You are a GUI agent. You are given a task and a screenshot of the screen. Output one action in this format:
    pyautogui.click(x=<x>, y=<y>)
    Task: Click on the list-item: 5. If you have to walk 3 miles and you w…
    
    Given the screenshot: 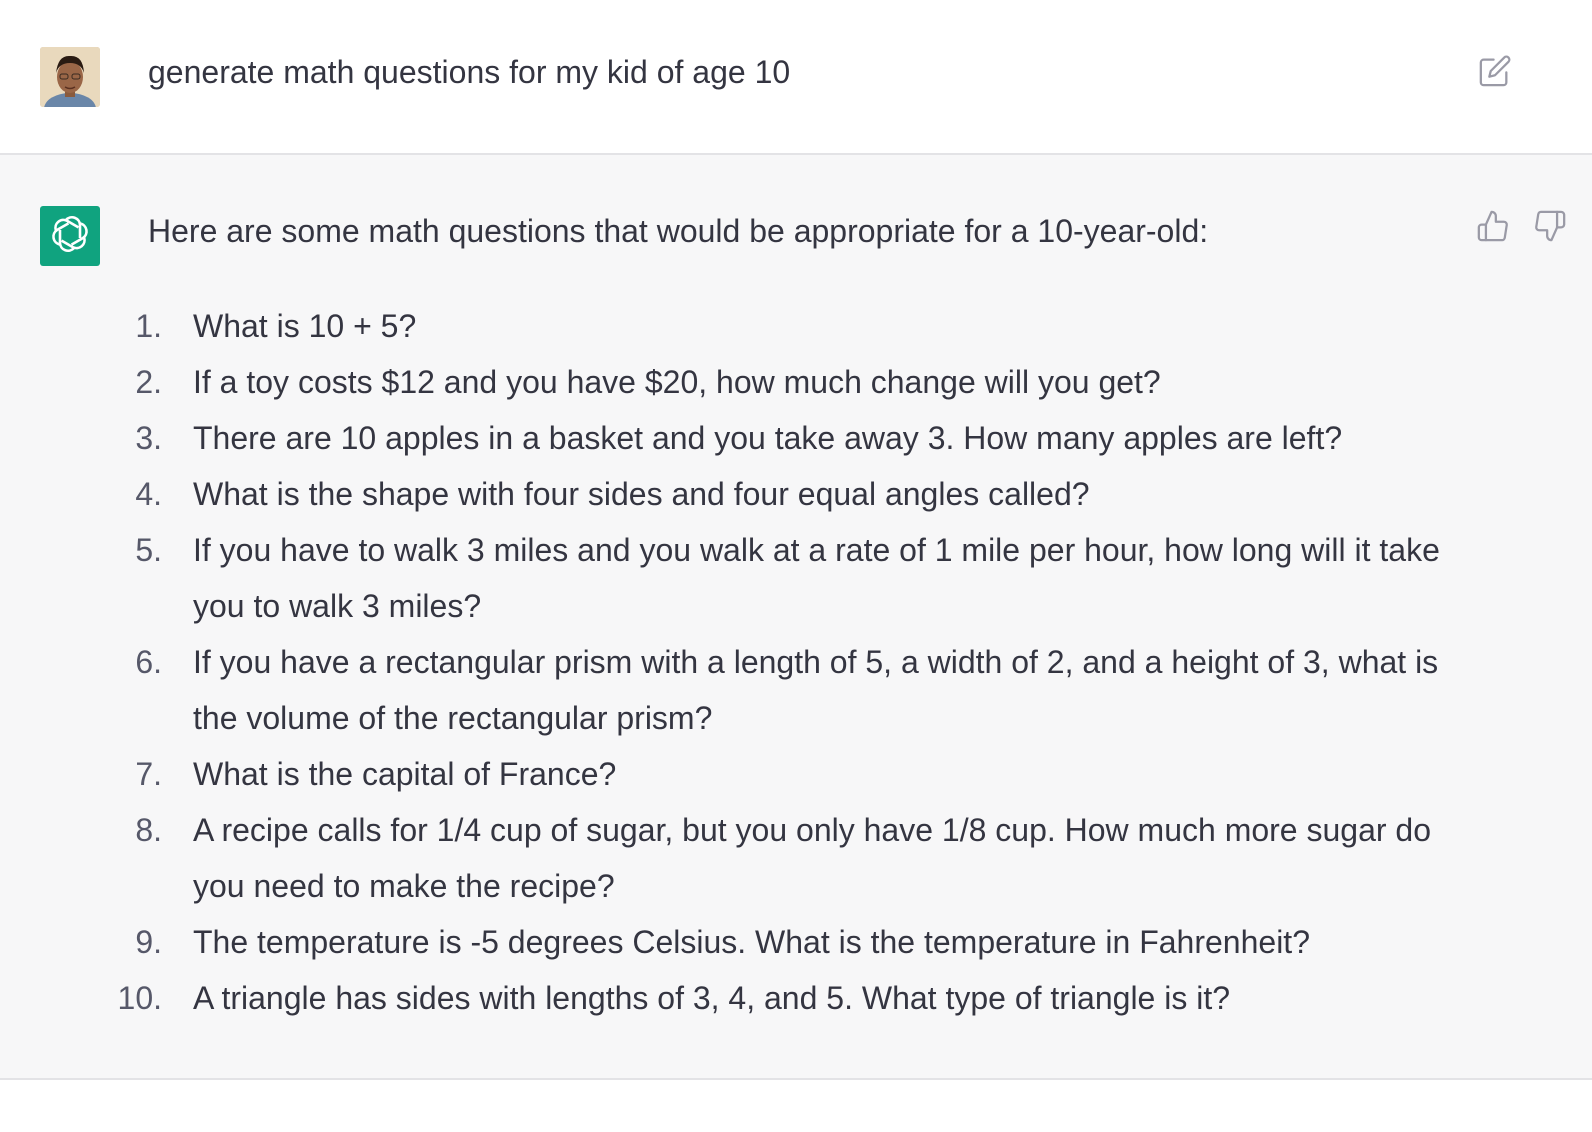 What is the action you would take?
    pyautogui.click(x=796, y=578)
    